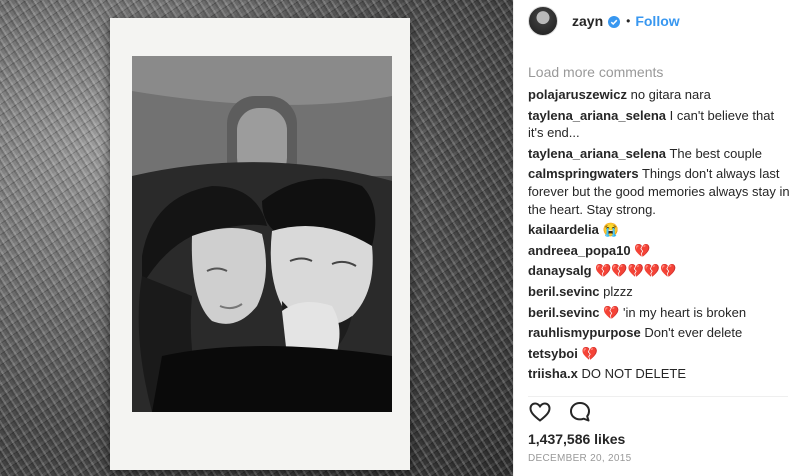 The height and width of the screenshot is (476, 800). What do you see at coordinates (563, 229) in the screenshot?
I see `comment-author: kailaardelia` at bounding box center [563, 229].